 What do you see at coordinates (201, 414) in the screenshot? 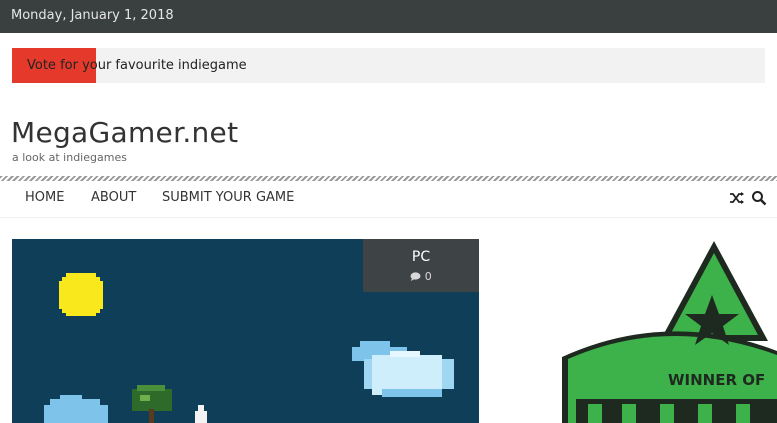
I see `character-pixel-art` at bounding box center [201, 414].